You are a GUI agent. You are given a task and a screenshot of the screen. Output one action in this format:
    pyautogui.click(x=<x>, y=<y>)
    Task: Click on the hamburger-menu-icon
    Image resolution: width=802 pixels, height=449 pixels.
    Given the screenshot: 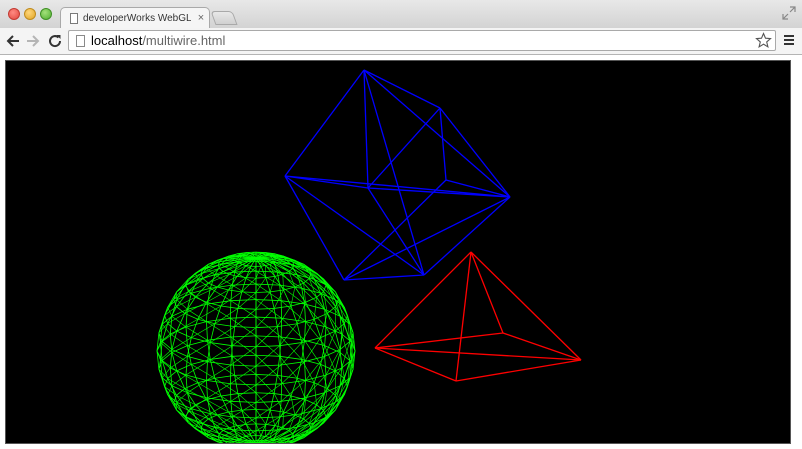 What is the action you would take?
    pyautogui.click(x=789, y=40)
    